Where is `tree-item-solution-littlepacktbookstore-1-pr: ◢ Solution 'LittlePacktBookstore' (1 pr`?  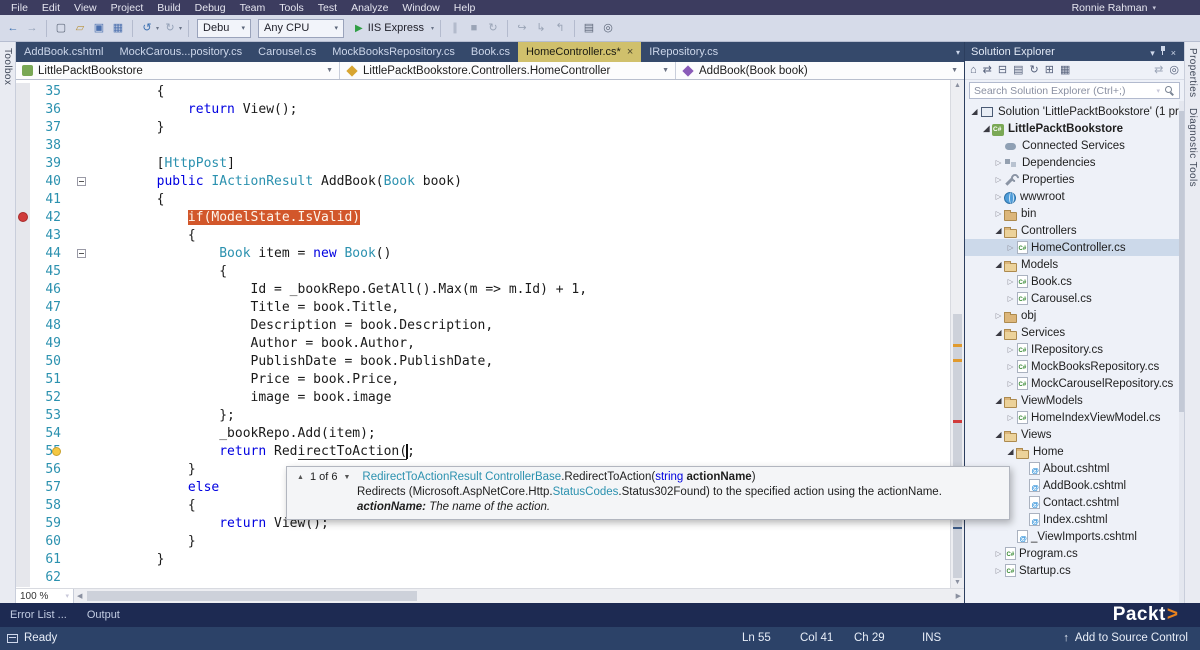
tree-item-solution-littlepacktbookstore-1-pr: ◢ Solution 'LittlePacktBookstore' (1 pr is located at coordinates (1074, 111).